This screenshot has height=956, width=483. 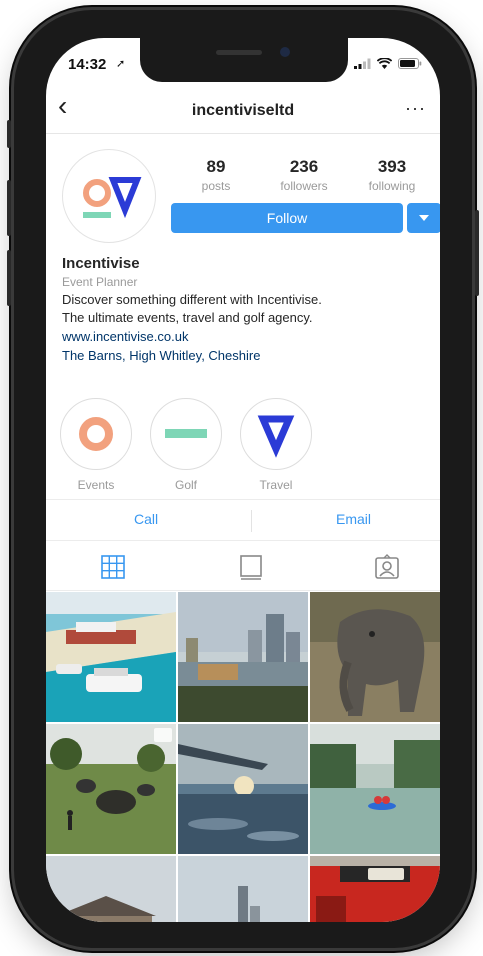 I want to click on tagged-icon, so click(x=387, y=566).